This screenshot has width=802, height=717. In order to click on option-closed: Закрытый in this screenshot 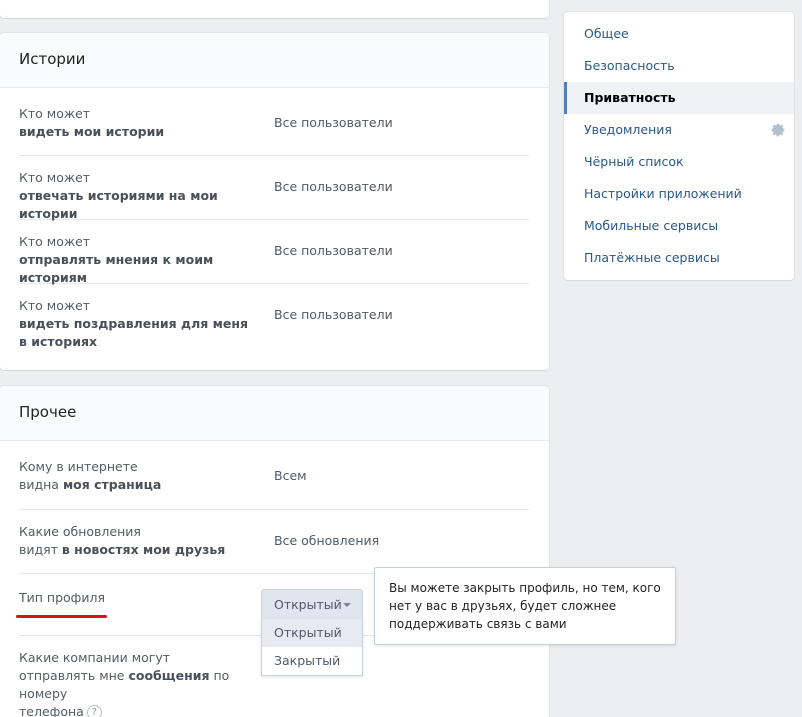, I will do `click(312, 661)`.